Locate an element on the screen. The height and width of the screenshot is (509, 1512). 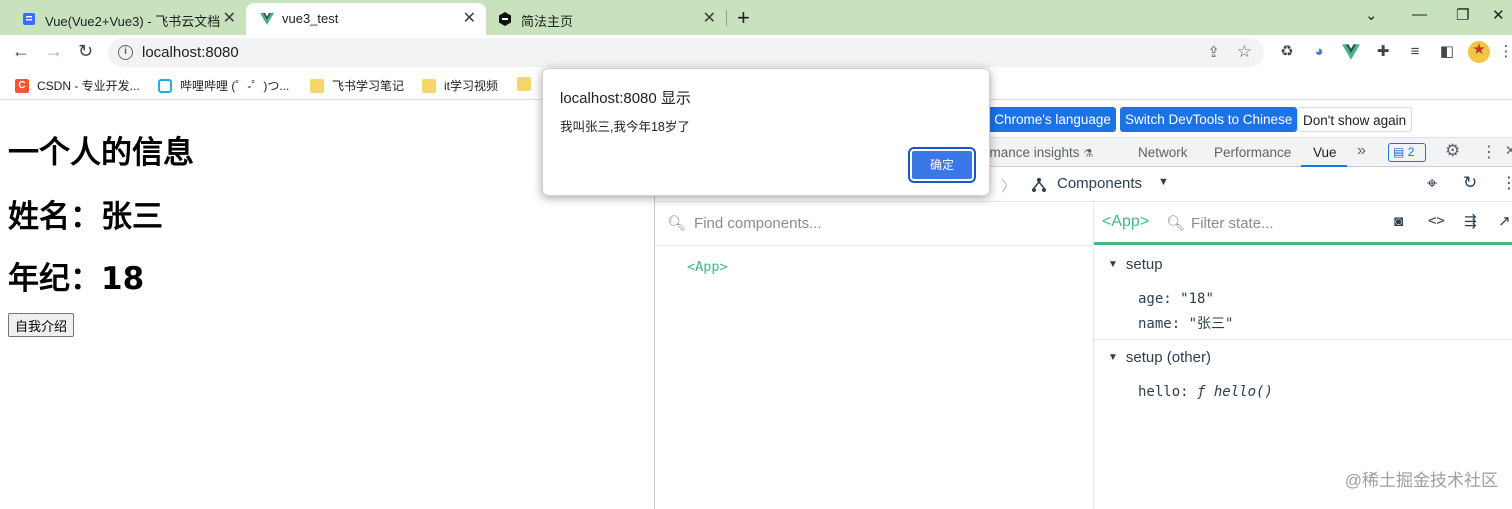
bookmark-folder-feishu: 飞书学习笔记 is located at coordinates (357, 85).